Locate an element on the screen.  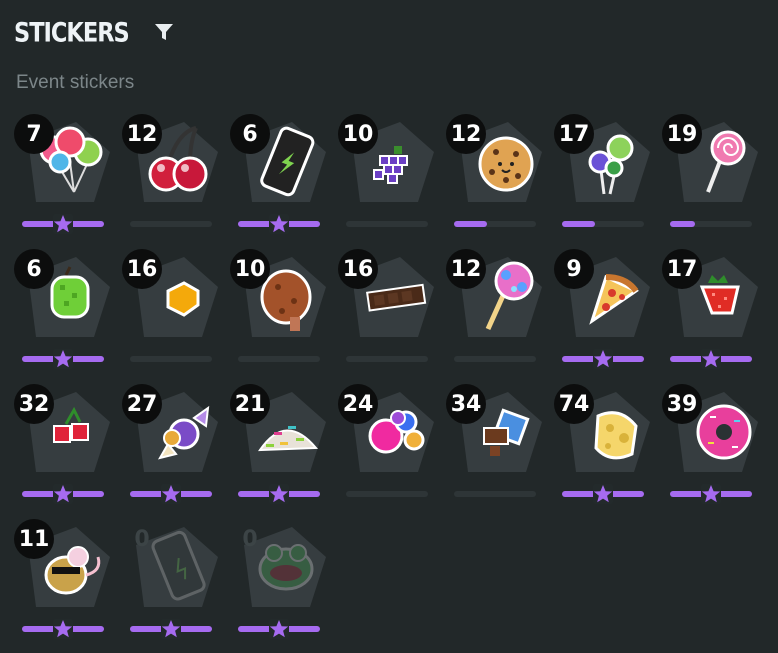
sticker-count: 74 is located at coordinates (574, 404).